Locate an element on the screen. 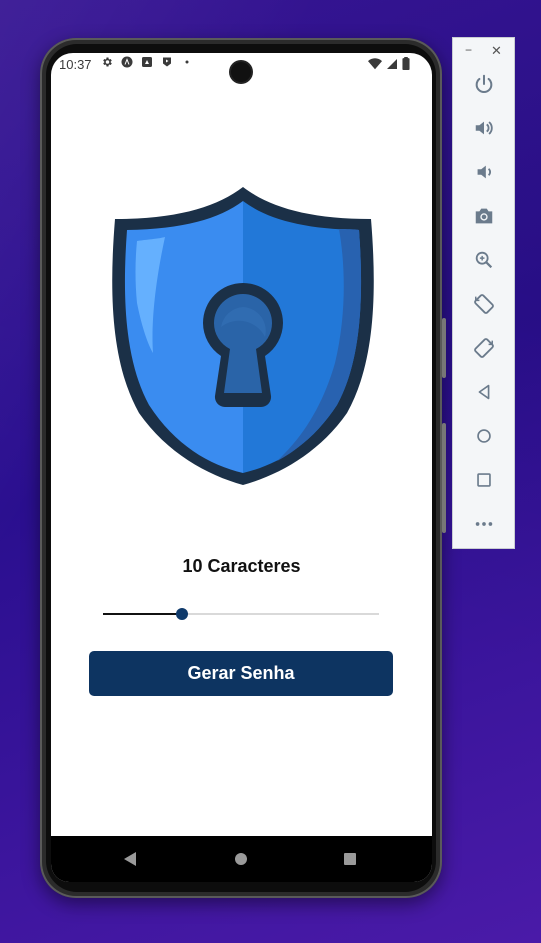 This screenshot has width=541, height=943. rotate-left-button is located at coordinates (484, 304).